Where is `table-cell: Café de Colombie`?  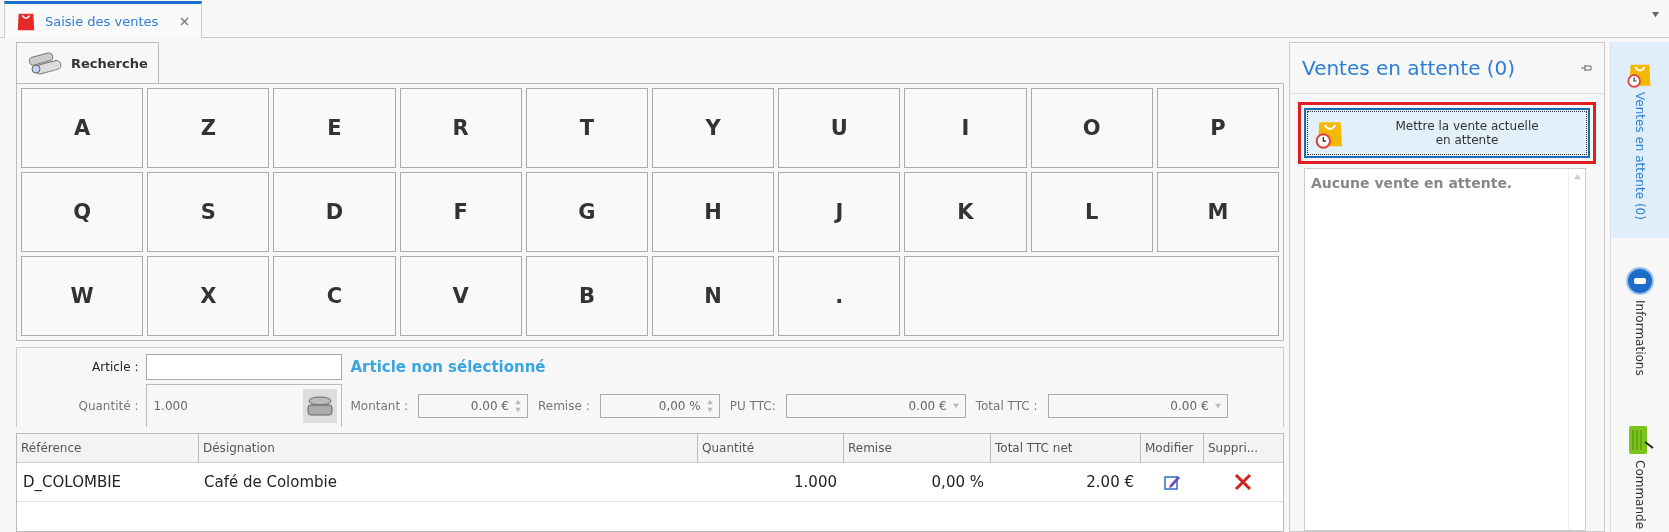 table-cell: Café de Colombie is located at coordinates (447, 482).